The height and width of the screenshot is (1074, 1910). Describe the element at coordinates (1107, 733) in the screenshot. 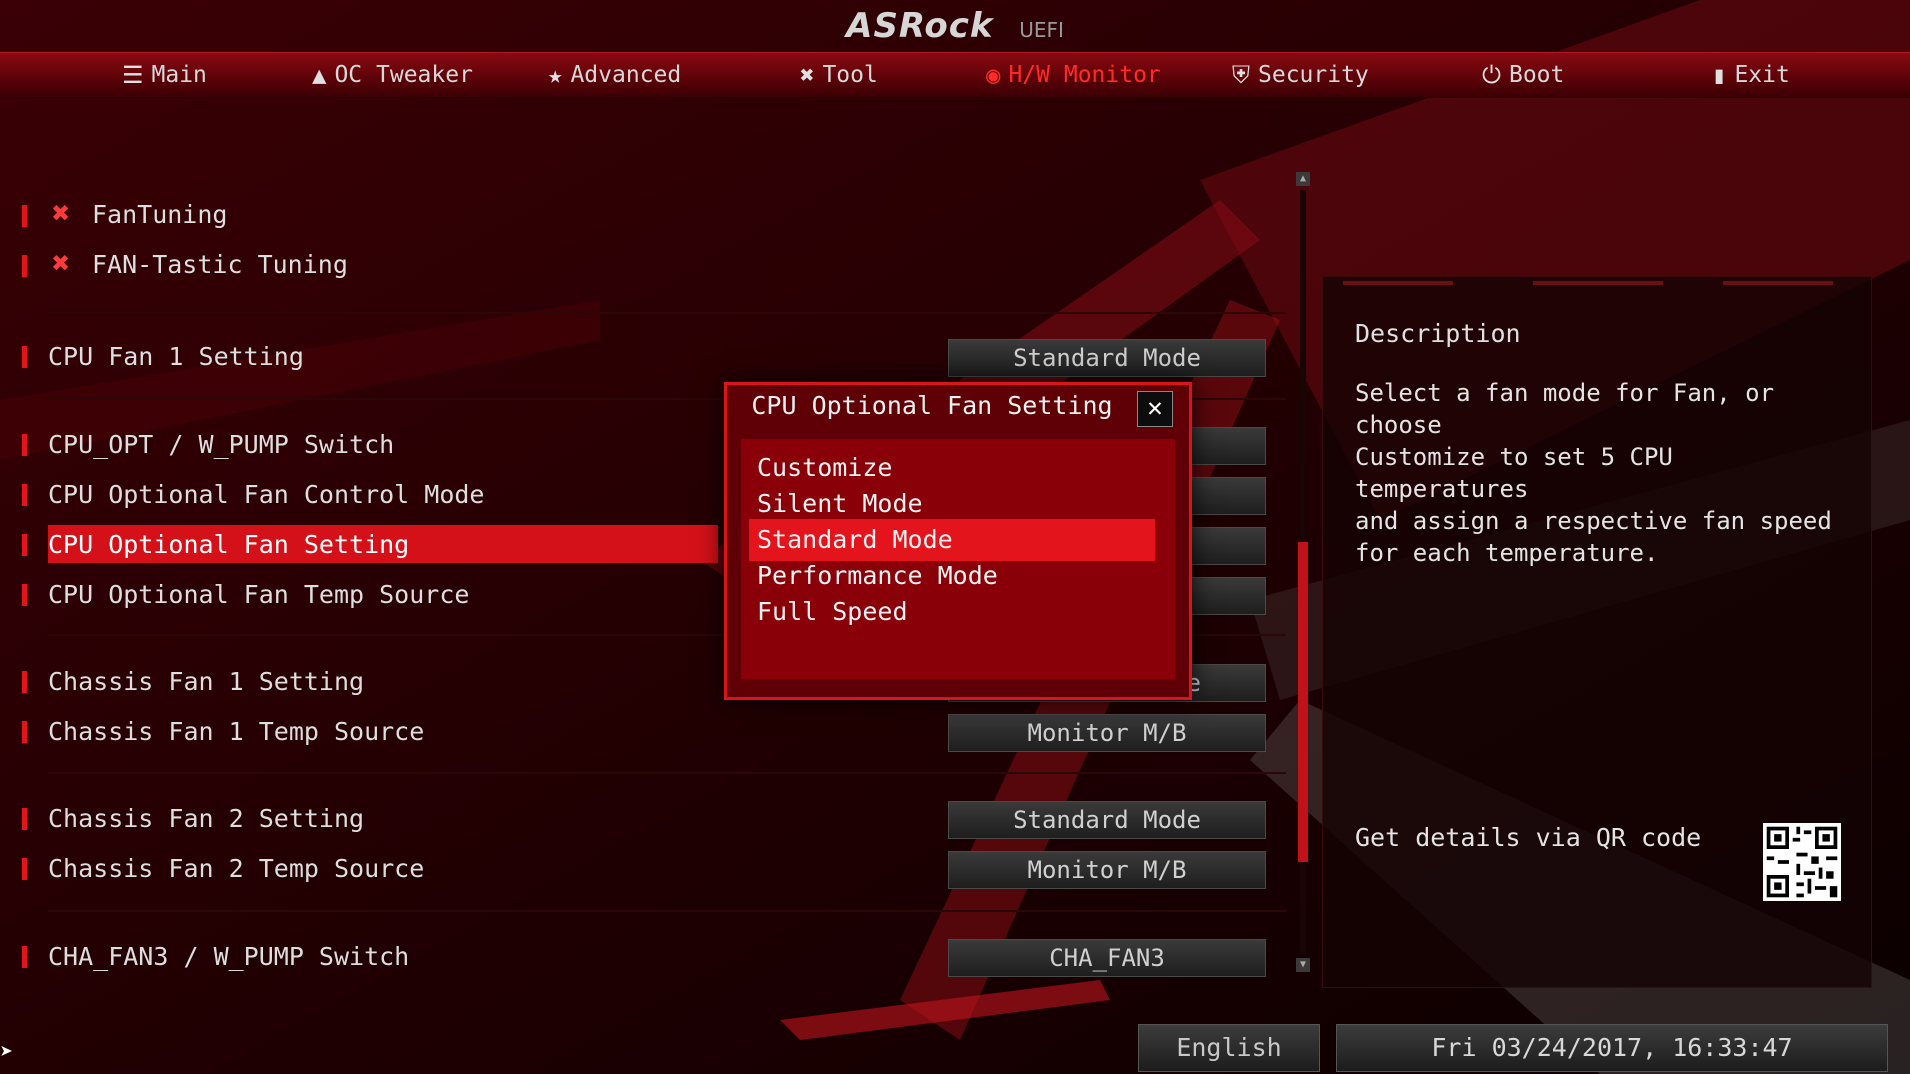

I see `chassis-fan1-temp-source-value: Monitor M/B` at that location.